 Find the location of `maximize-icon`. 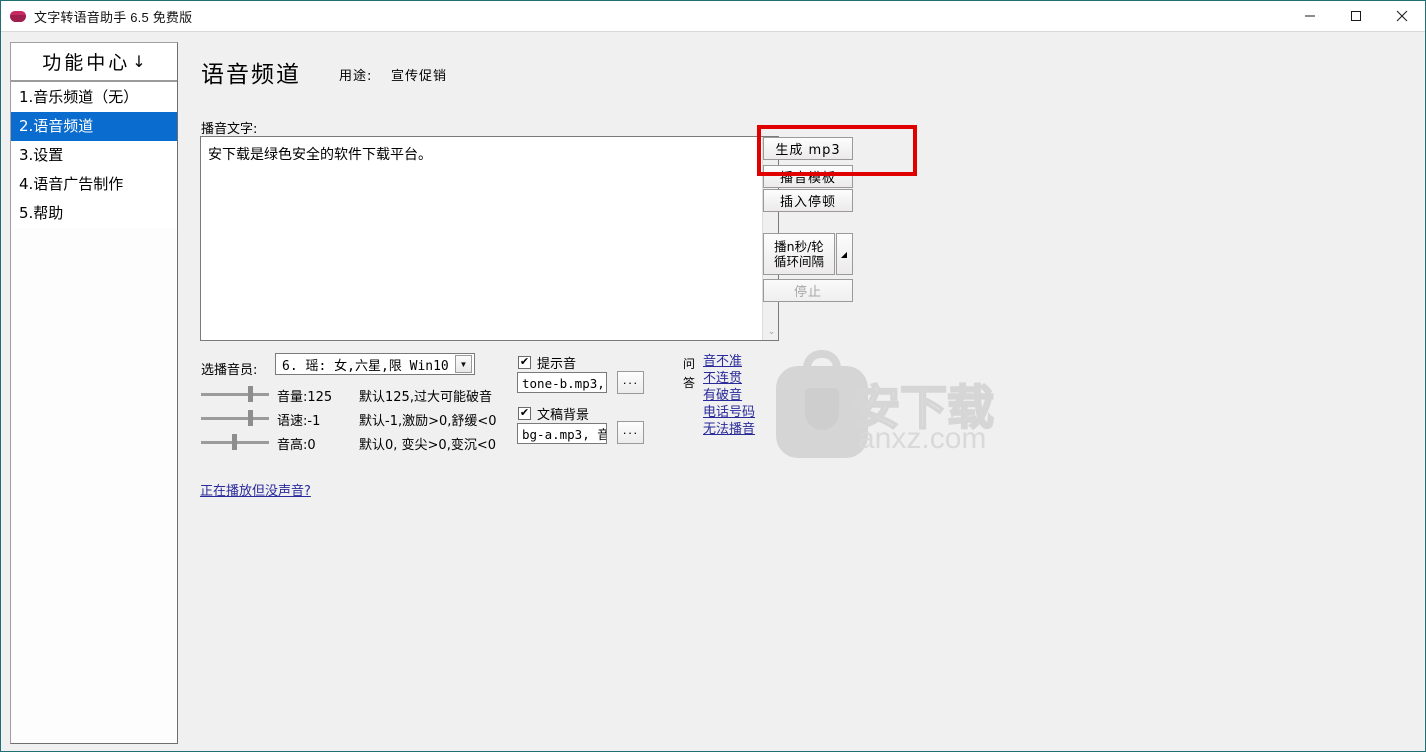

maximize-icon is located at coordinates (1356, 16).